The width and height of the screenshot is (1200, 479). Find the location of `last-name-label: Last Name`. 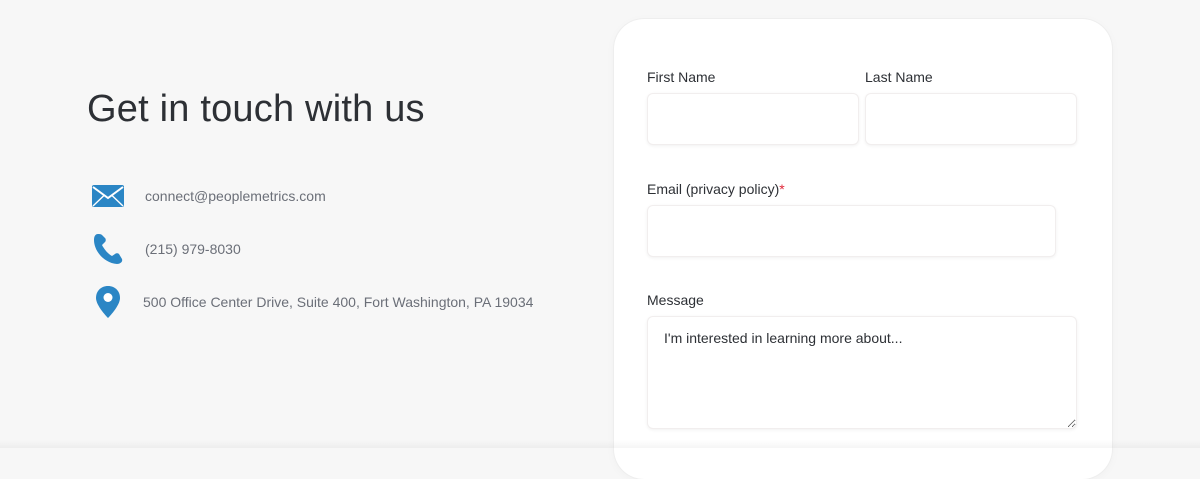

last-name-label: Last Name is located at coordinates (899, 77).